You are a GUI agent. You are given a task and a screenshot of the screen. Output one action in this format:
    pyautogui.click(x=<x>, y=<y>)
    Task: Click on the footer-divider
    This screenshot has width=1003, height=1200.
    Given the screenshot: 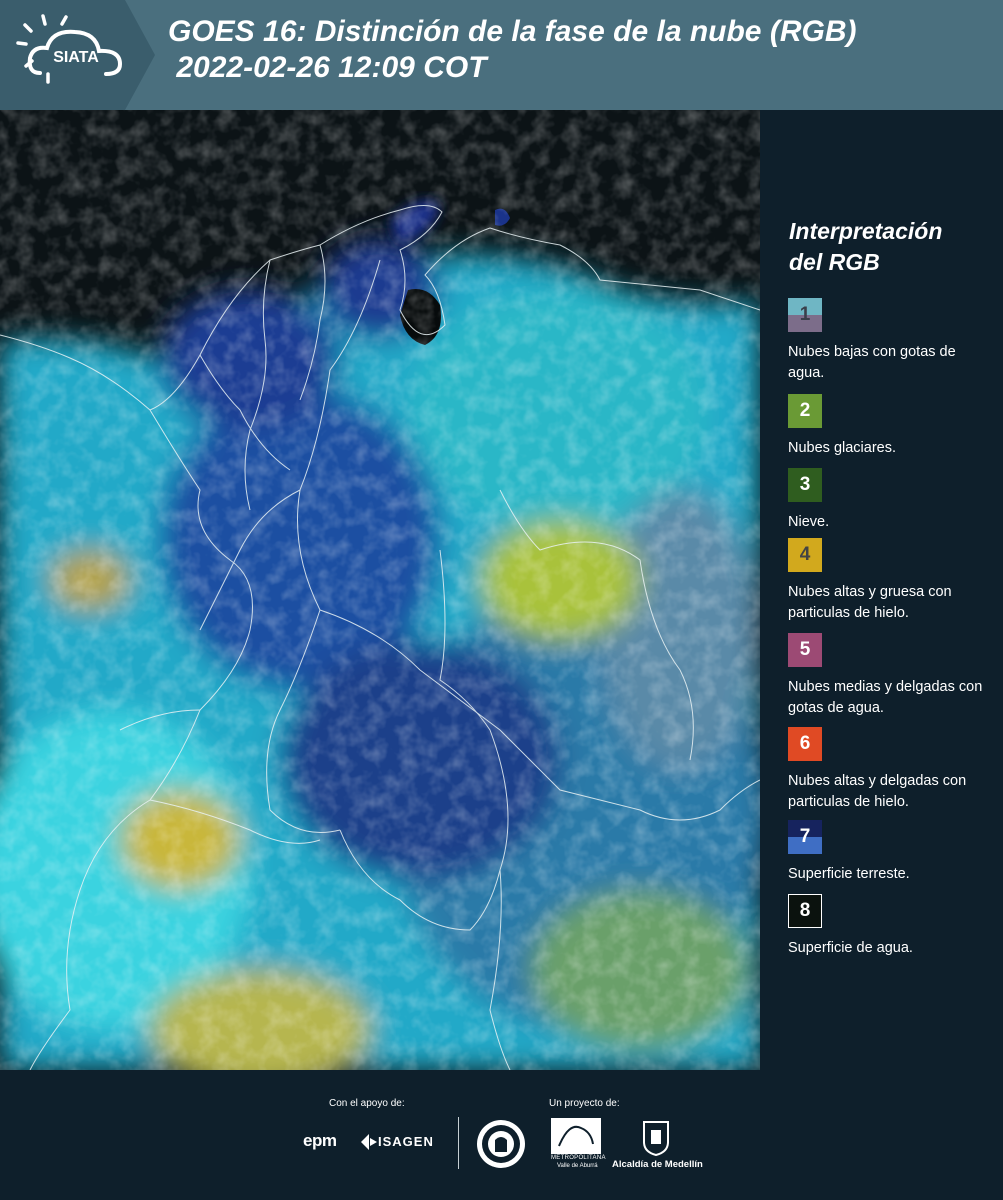 What is the action you would take?
    pyautogui.click(x=458, y=1143)
    